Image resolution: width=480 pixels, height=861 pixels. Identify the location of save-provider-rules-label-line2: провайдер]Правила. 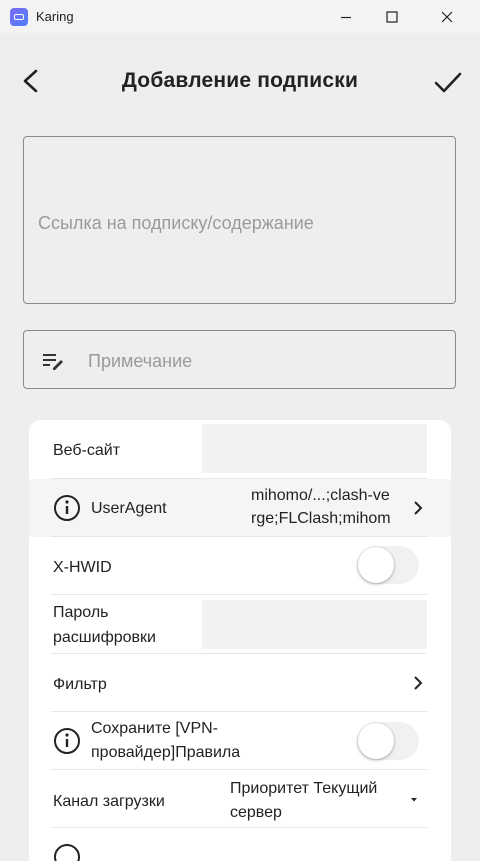
(166, 752).